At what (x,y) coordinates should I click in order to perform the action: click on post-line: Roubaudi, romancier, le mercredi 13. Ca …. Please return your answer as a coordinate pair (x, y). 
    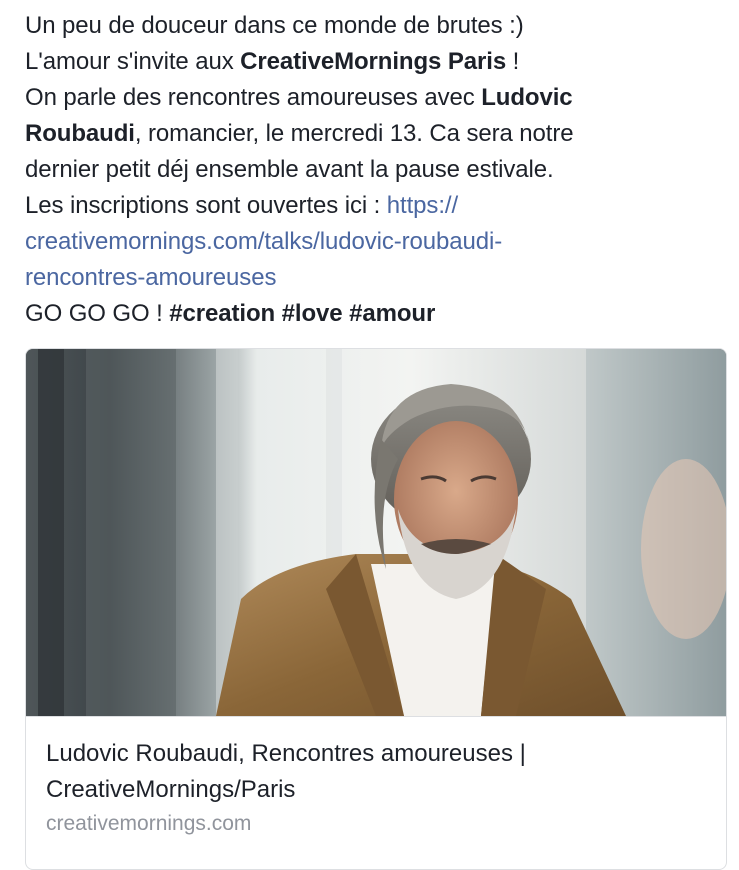
    Looking at the image, I should click on (375, 134).